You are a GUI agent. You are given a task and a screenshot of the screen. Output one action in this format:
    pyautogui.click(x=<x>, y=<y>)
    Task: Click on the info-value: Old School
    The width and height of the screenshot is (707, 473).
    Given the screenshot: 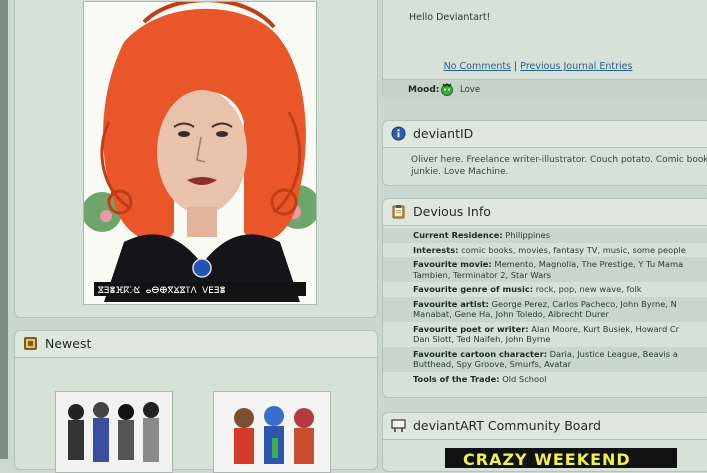 What is the action you would take?
    pyautogui.click(x=524, y=378)
    